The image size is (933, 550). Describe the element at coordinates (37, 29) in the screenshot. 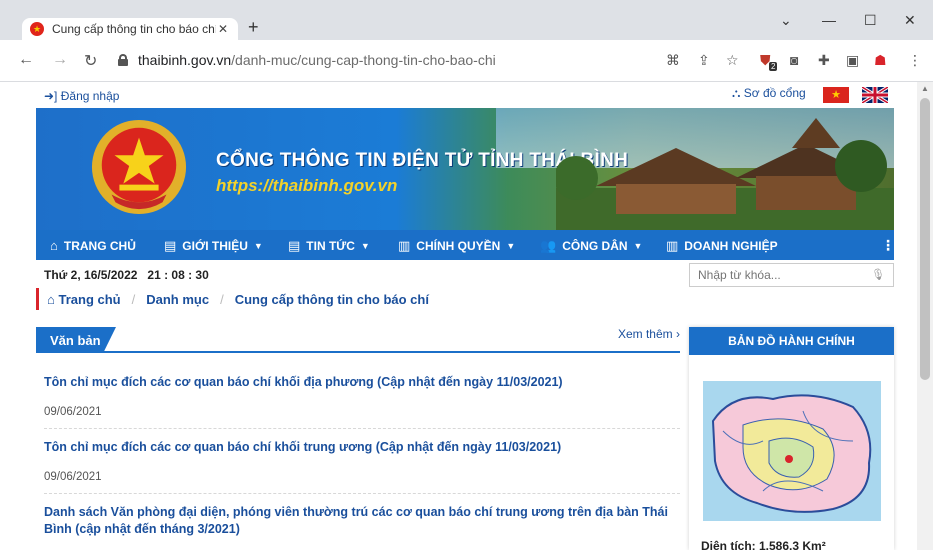

I see `site-favicon-icon: ★` at that location.